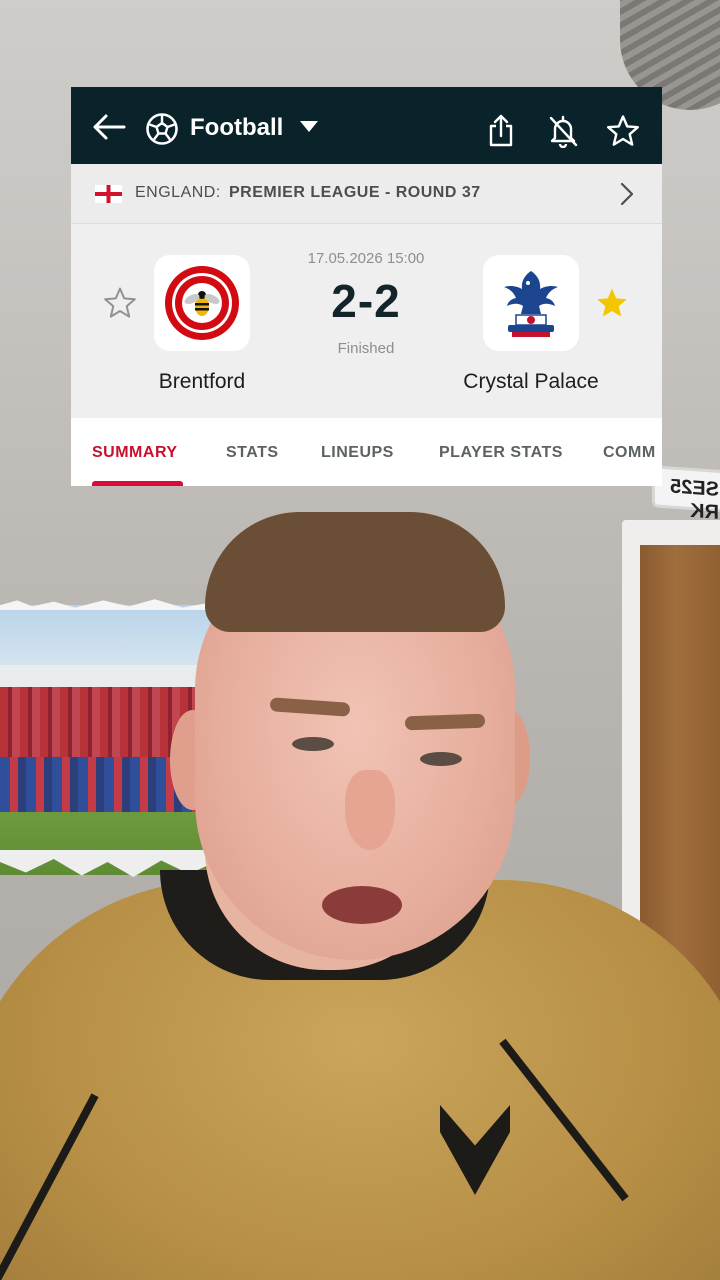 The image size is (720, 1280). I want to click on dropdown-caret-icon, so click(309, 126).